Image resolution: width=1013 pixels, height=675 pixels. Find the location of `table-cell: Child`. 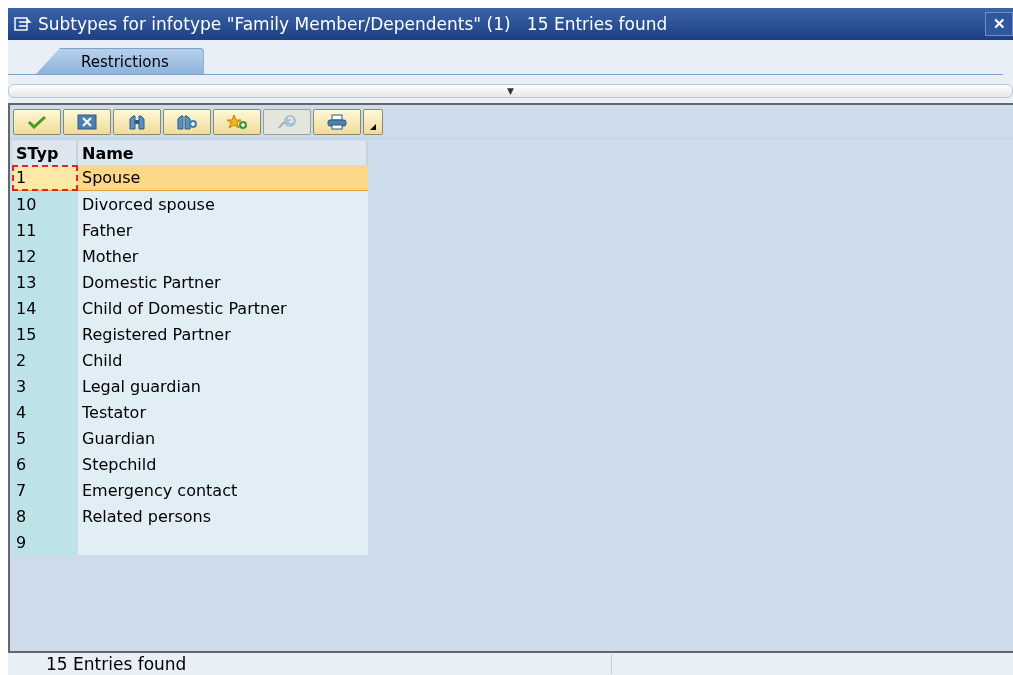

table-cell: Child is located at coordinates (223, 360).